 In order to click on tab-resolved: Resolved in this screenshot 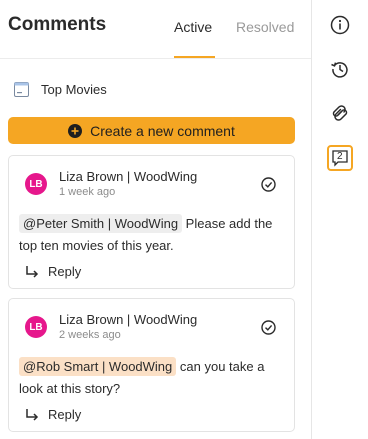, I will do `click(265, 27)`.